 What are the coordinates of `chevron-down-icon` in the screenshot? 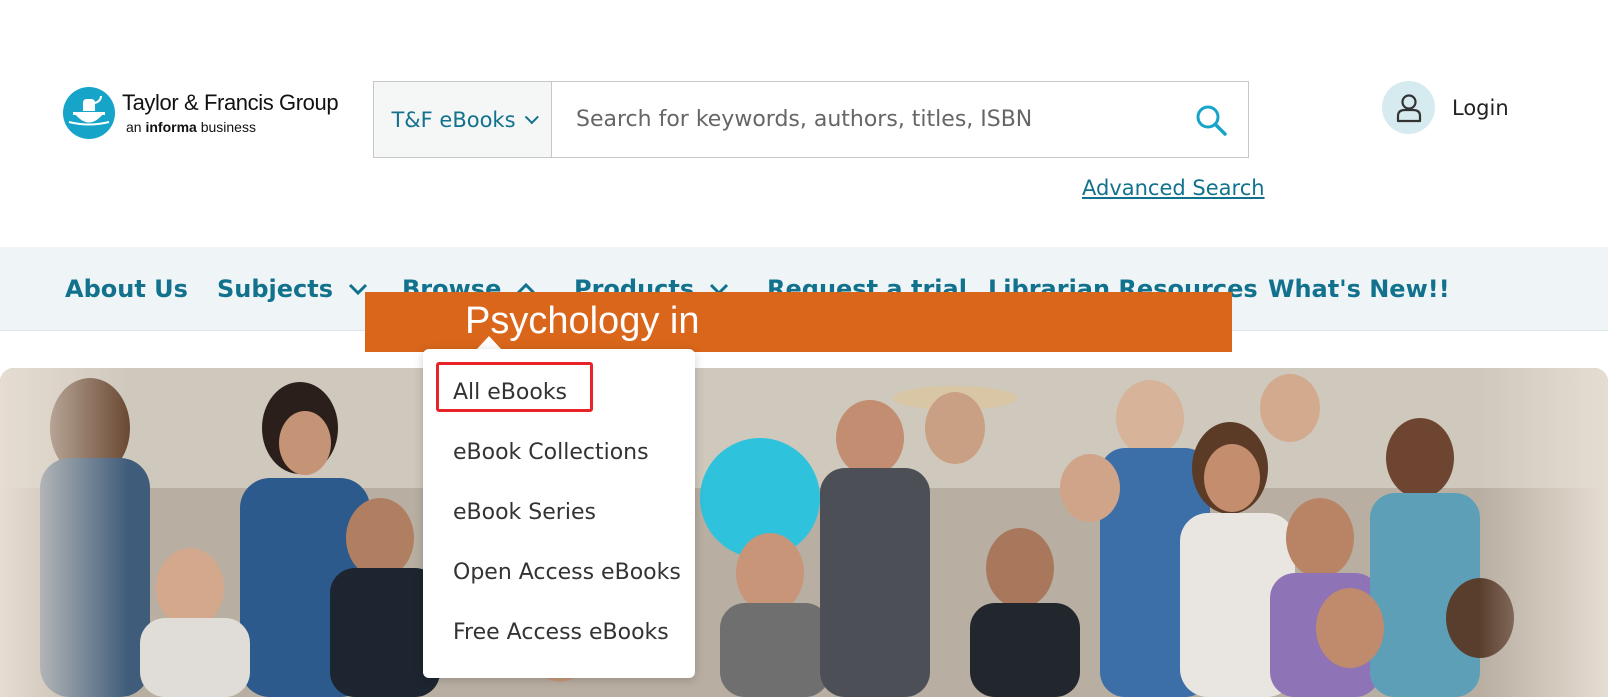 It's located at (531, 116).